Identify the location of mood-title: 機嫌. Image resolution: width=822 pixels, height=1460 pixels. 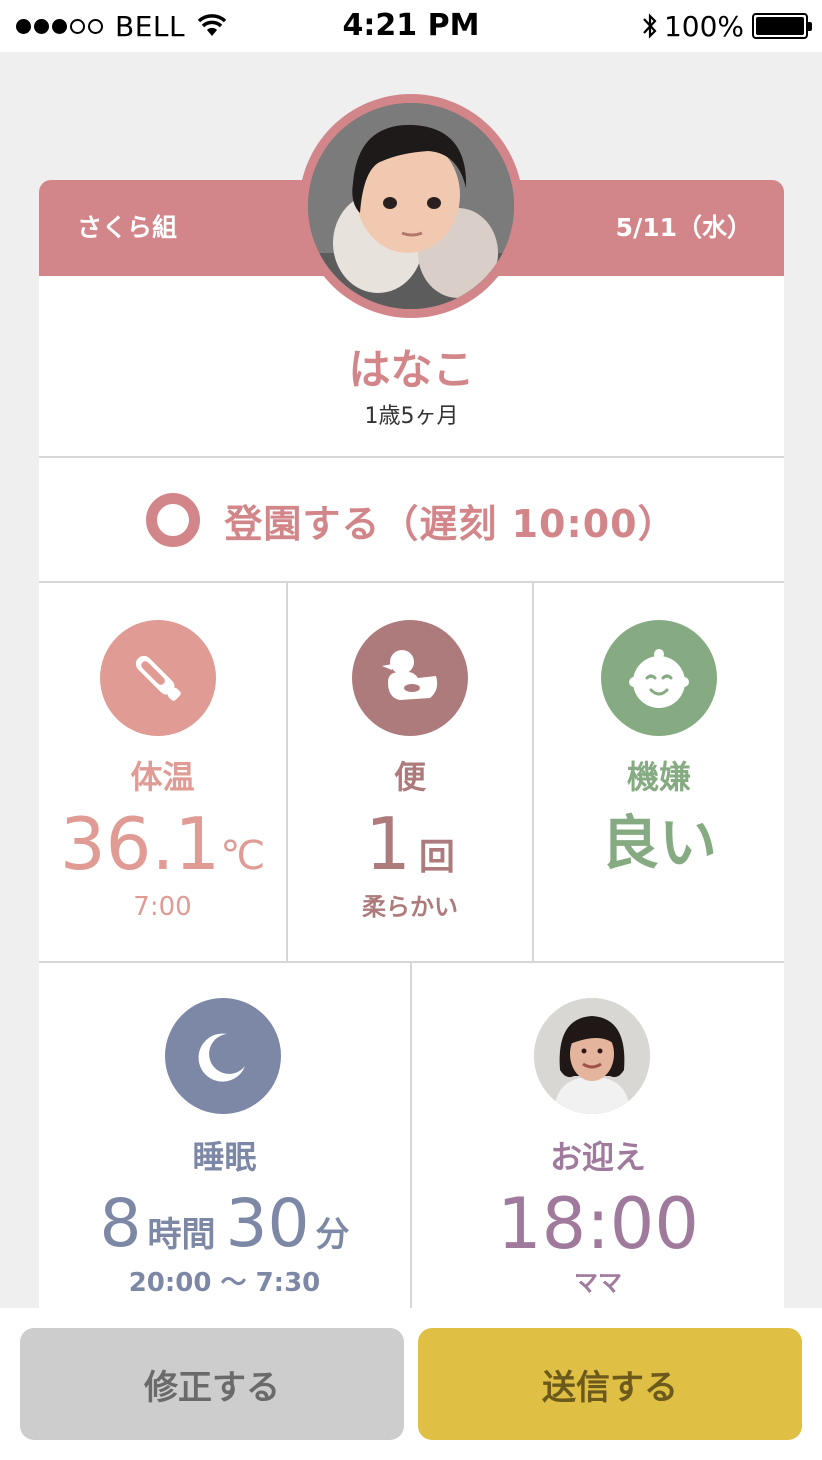
(658, 777).